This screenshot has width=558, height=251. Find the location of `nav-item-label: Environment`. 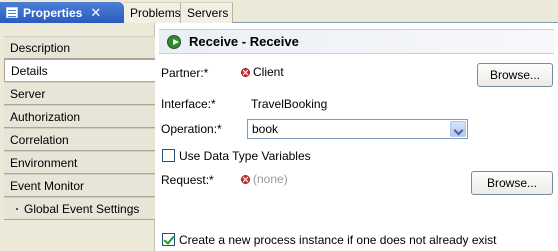

nav-item-label: Environment is located at coordinates (44, 162).